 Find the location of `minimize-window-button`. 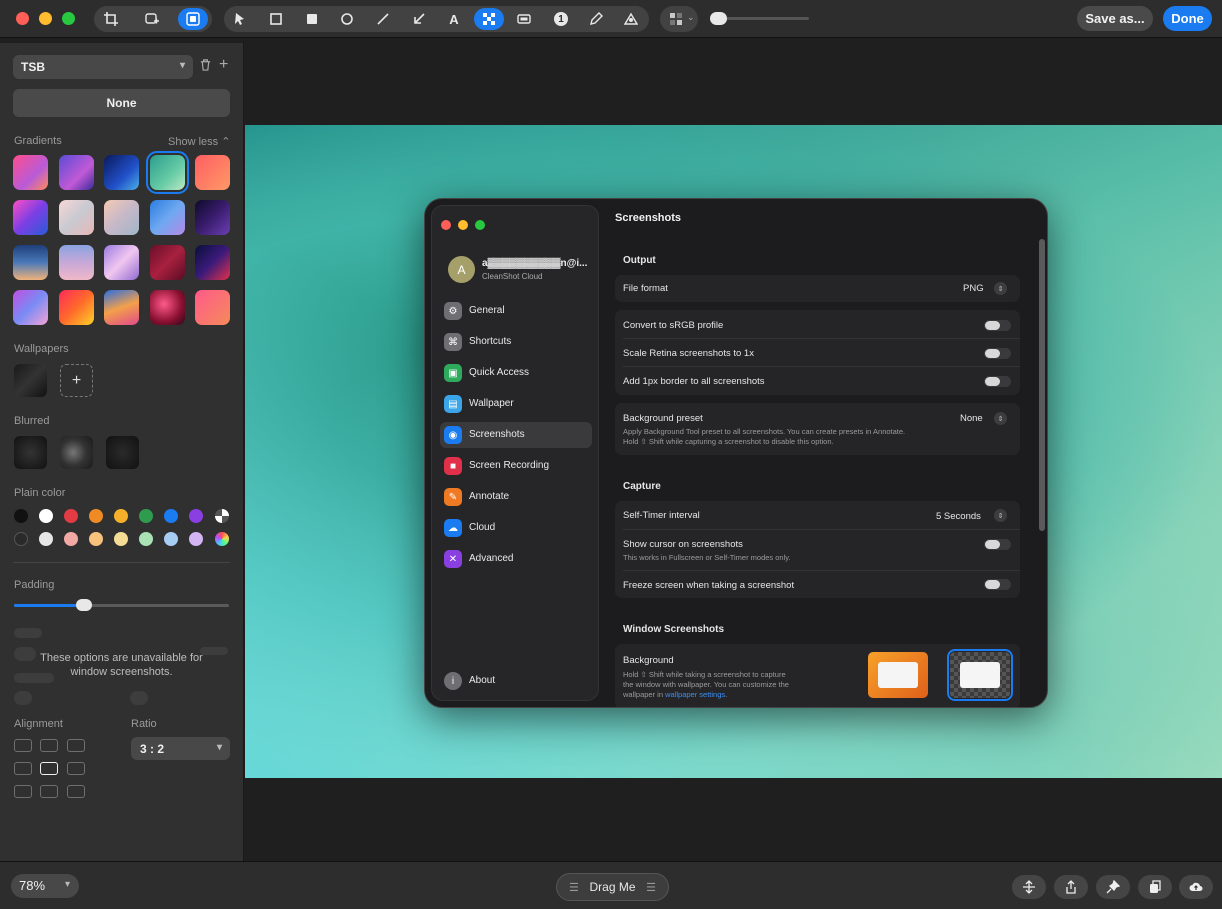

minimize-window-button is located at coordinates (45, 18).